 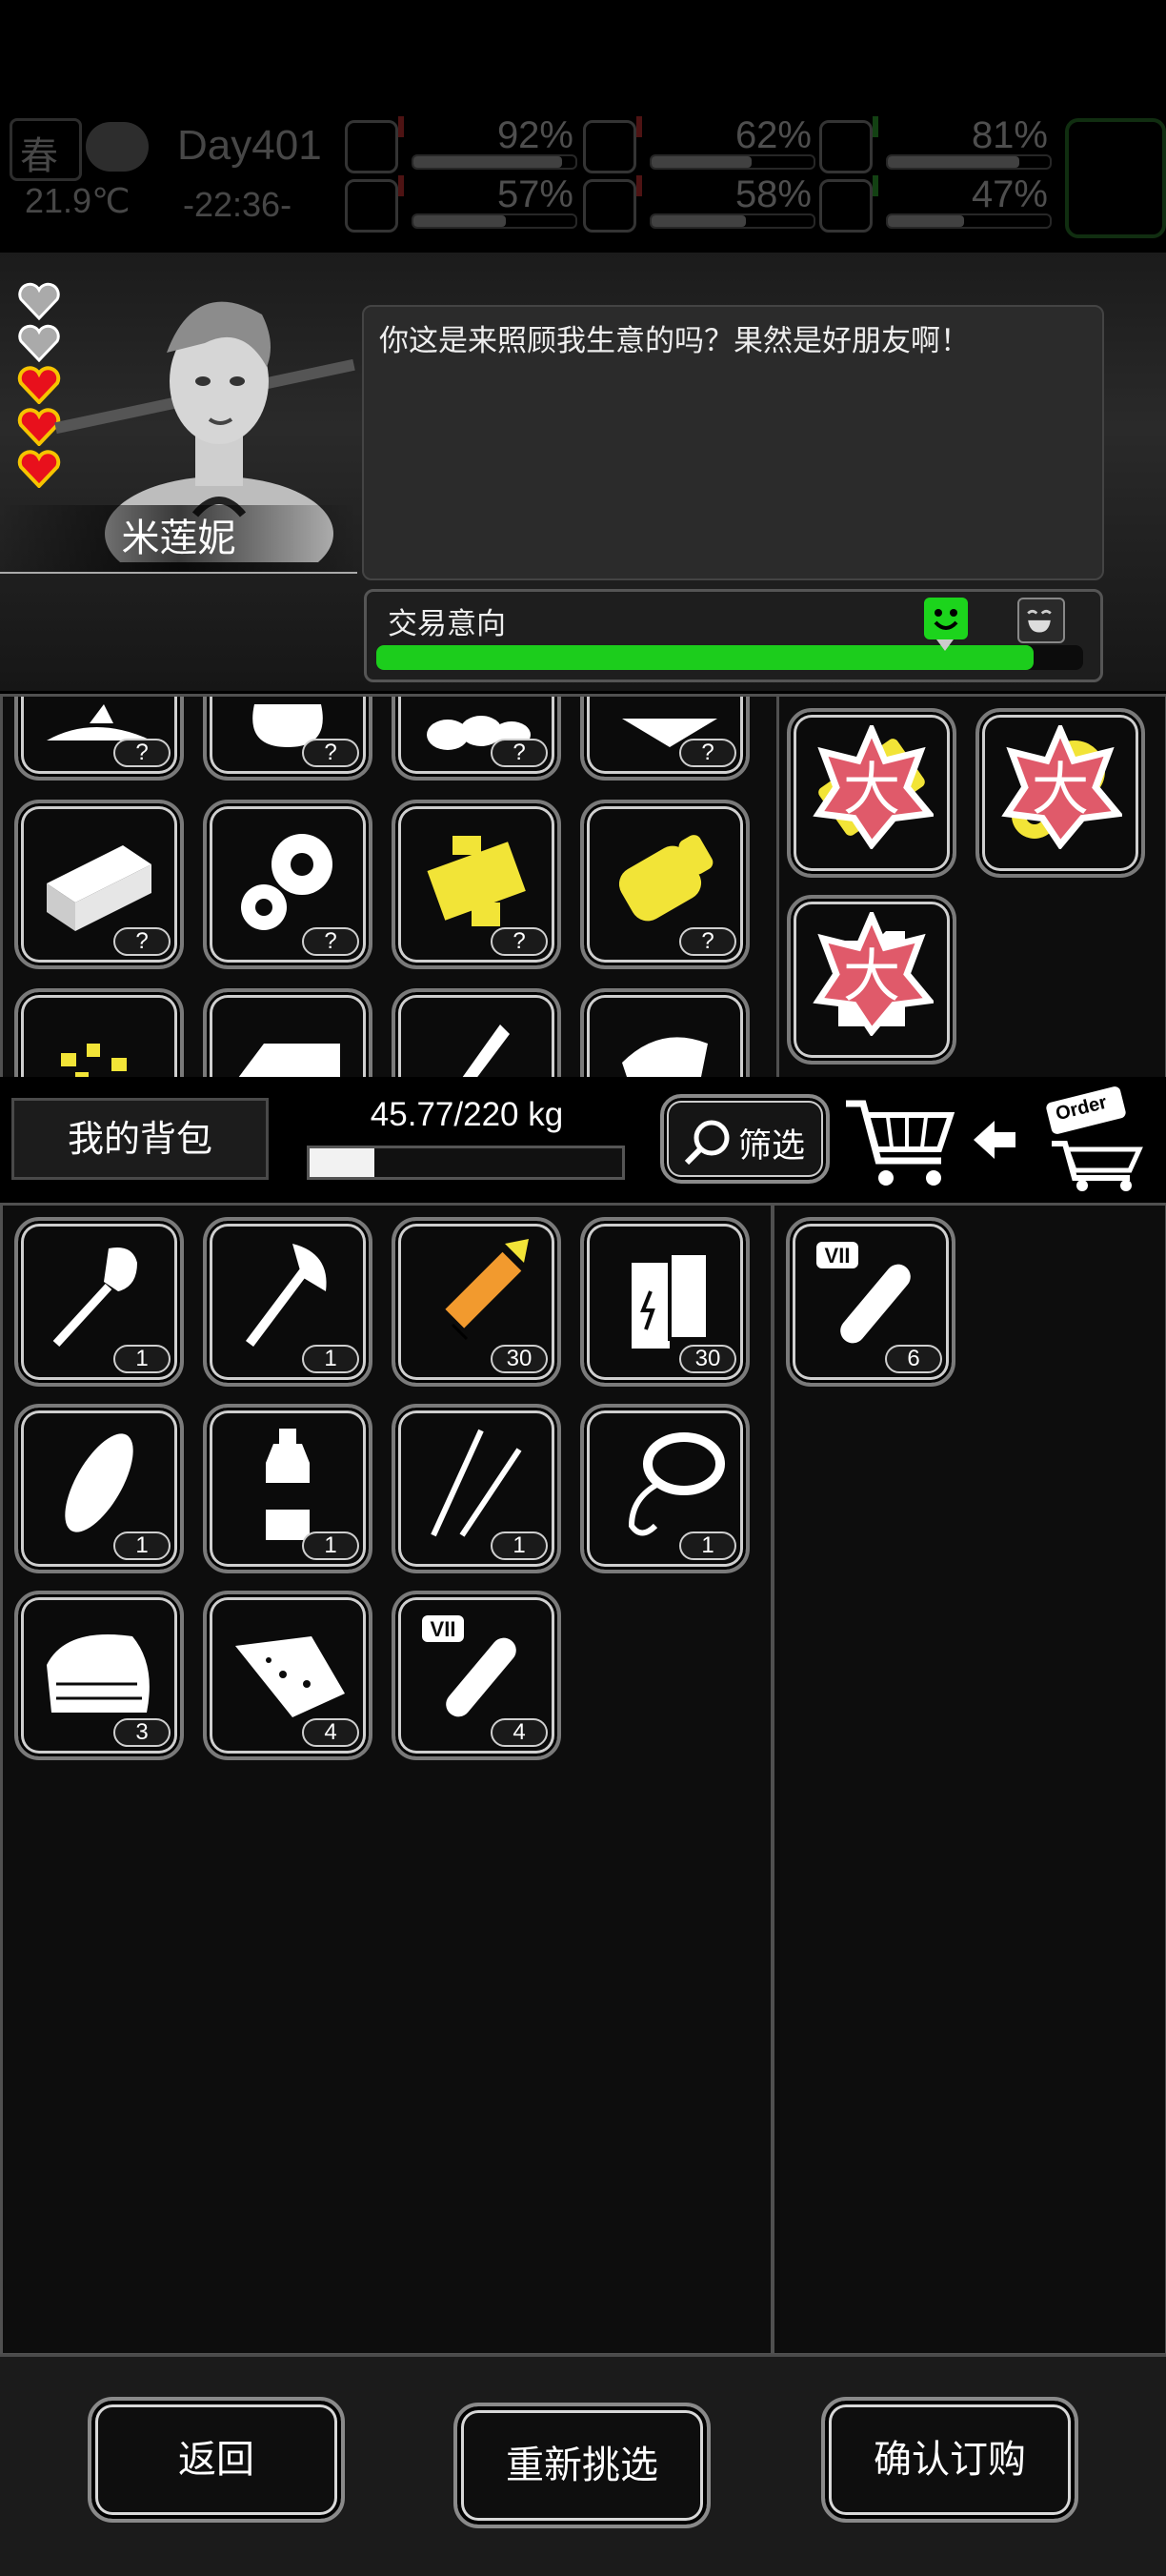 What do you see at coordinates (461, 203) in the screenshot?
I see `stamina-stat: 57%` at bounding box center [461, 203].